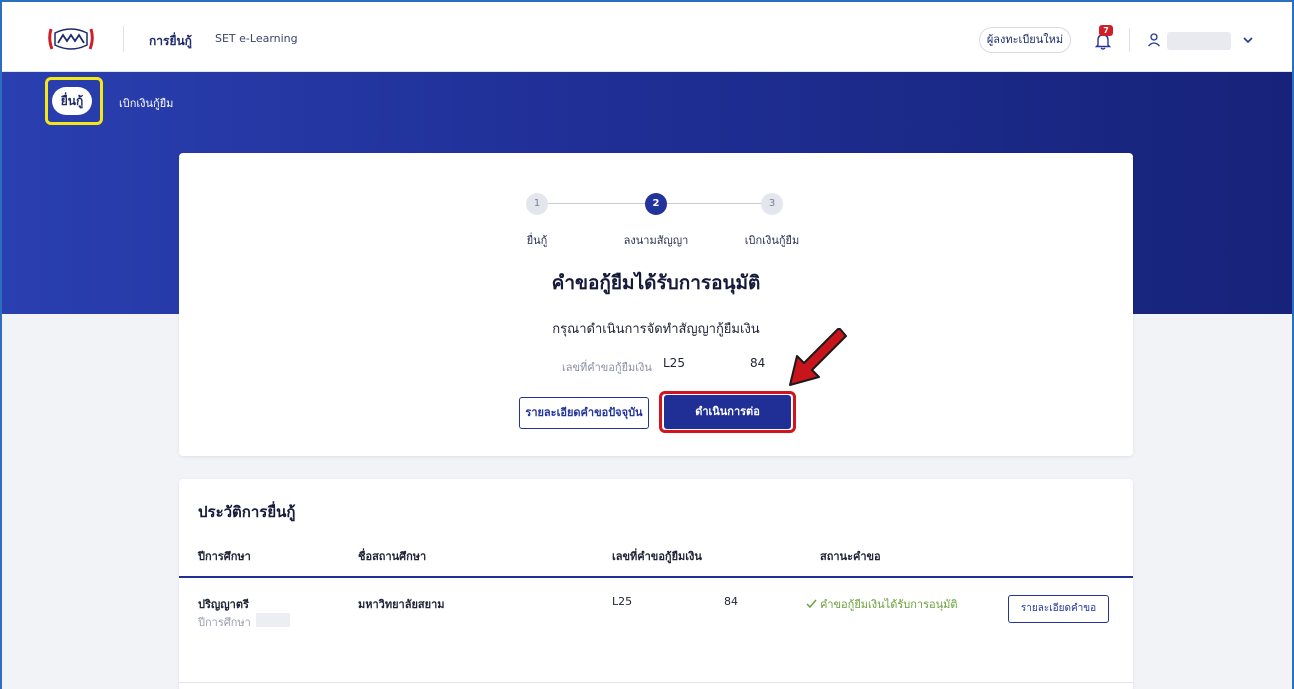 The height and width of the screenshot is (689, 1294). I want to click on agency-logo-icon, so click(71, 39).